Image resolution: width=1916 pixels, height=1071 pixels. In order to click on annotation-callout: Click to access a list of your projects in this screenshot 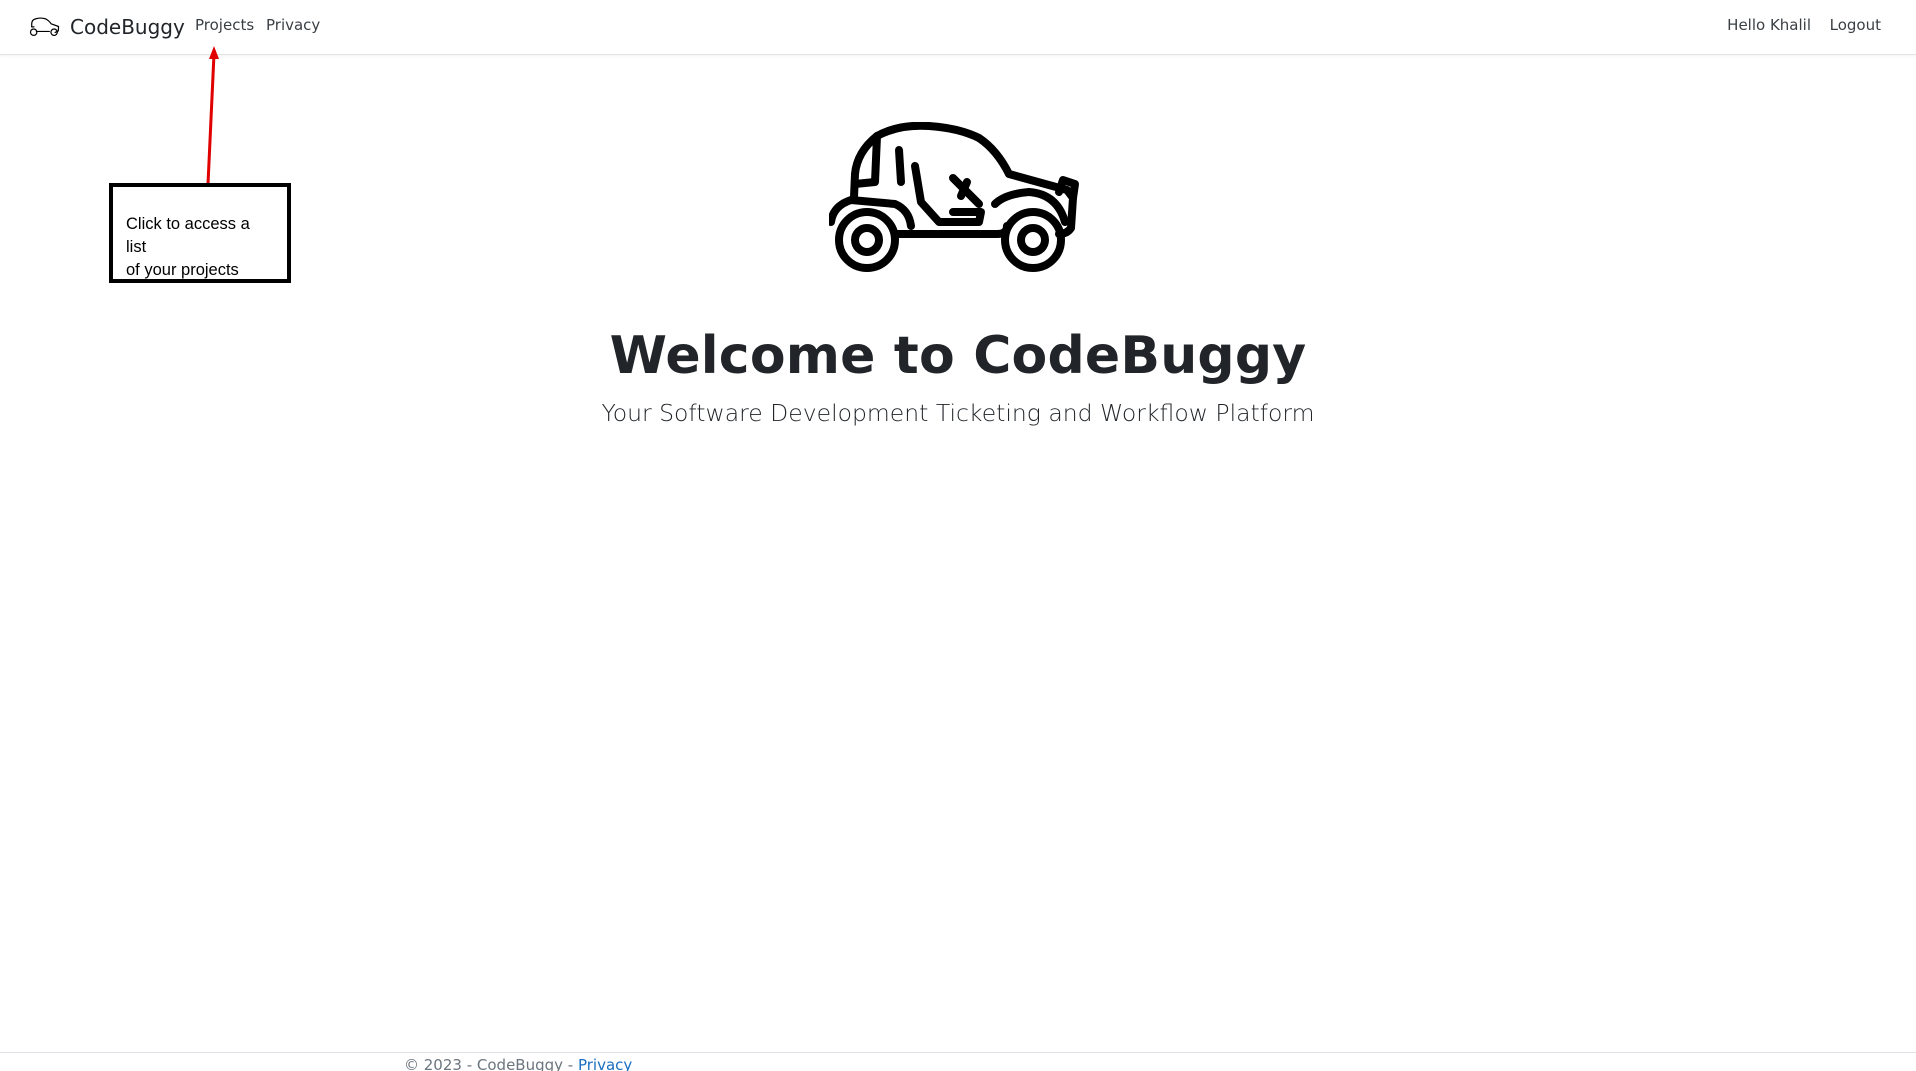, I will do `click(200, 233)`.